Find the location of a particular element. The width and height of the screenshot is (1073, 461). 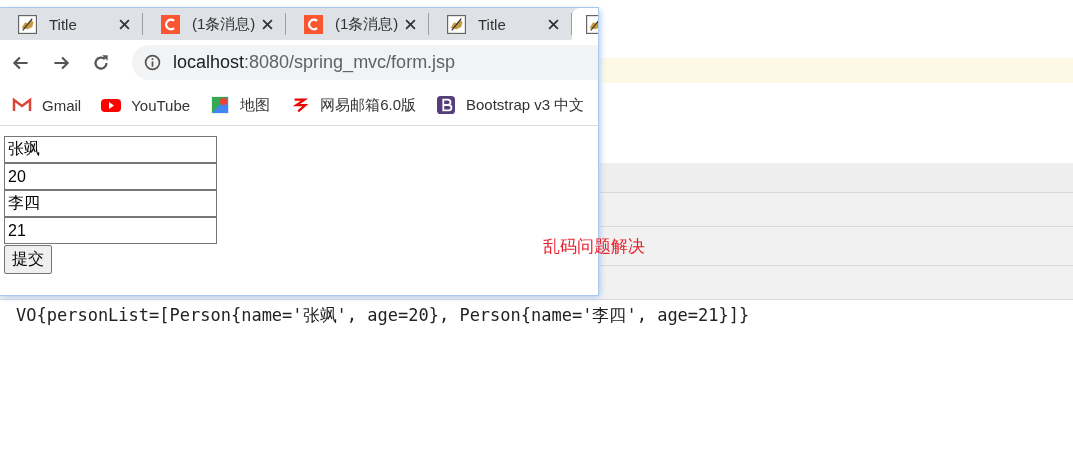

address-bar: localhost:8080/spring_mvc/form.jsp is located at coordinates (365, 62).